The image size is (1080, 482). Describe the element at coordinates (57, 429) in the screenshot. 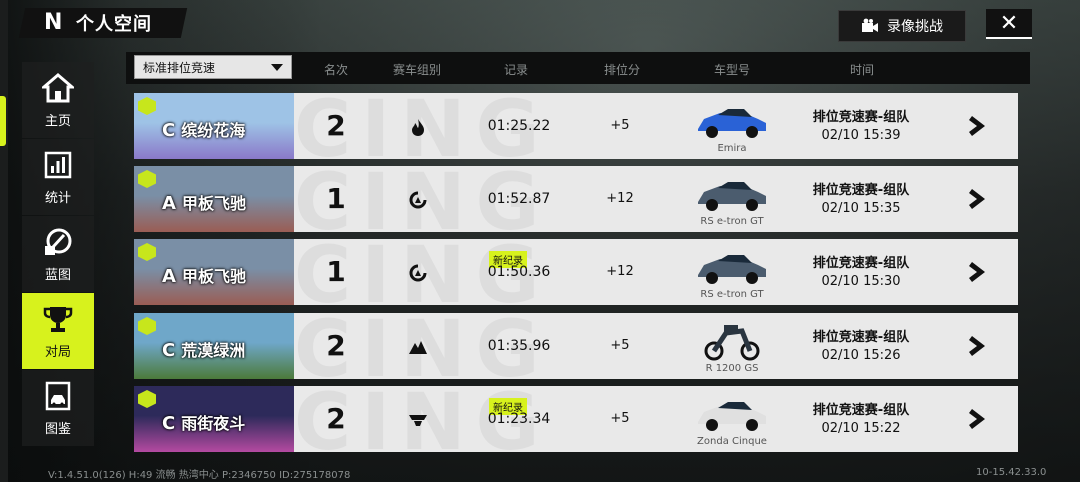

I see `sidebar-item-label: 图鉴` at that location.